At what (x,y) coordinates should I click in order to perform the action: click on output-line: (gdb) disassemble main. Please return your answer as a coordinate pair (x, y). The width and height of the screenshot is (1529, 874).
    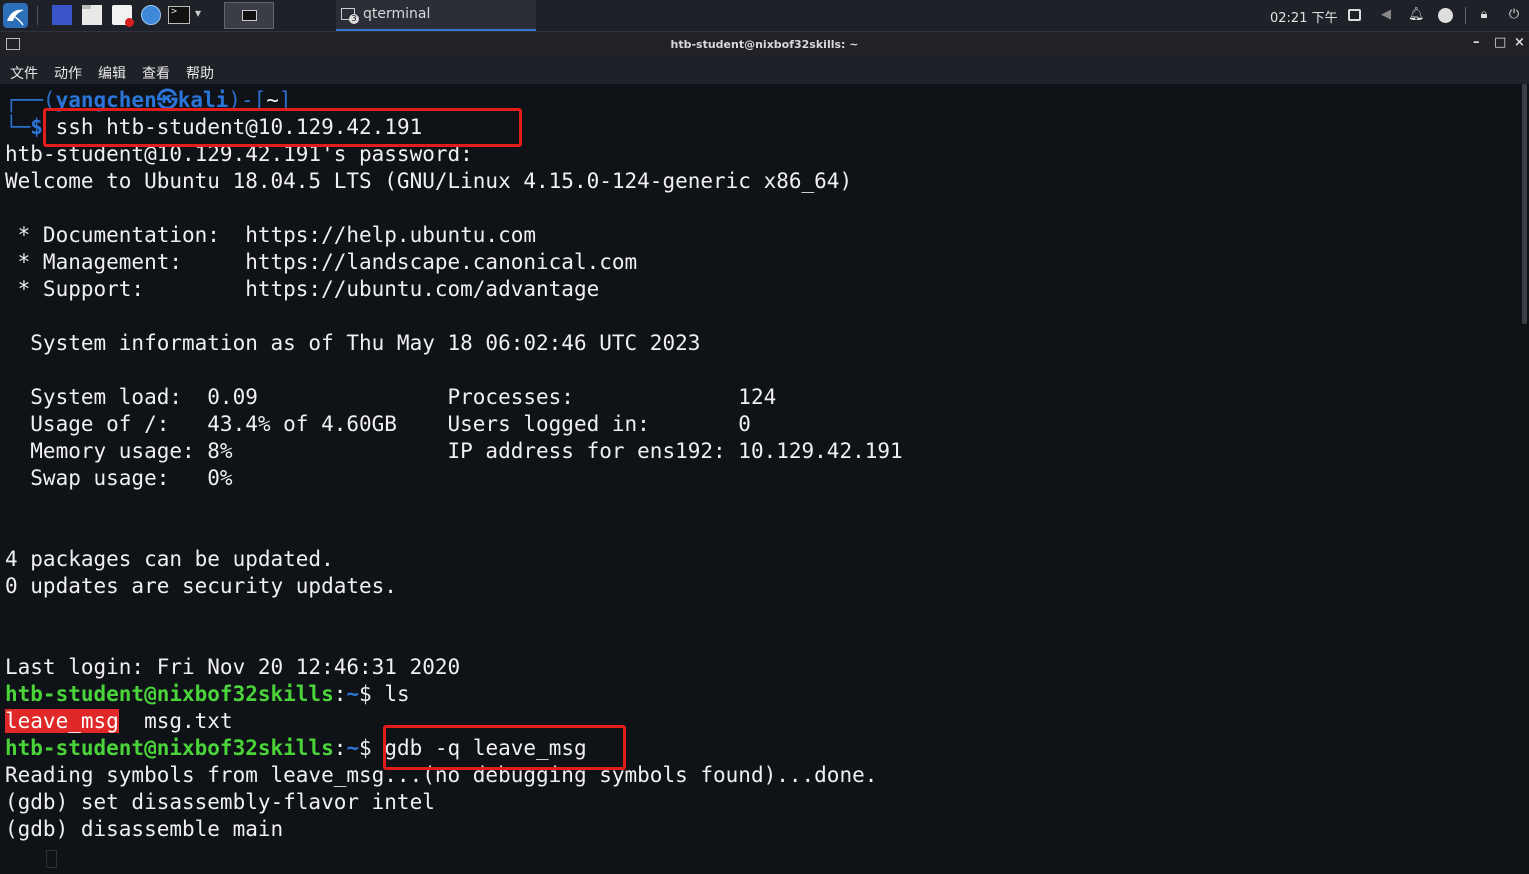
    Looking at the image, I should click on (144, 829).